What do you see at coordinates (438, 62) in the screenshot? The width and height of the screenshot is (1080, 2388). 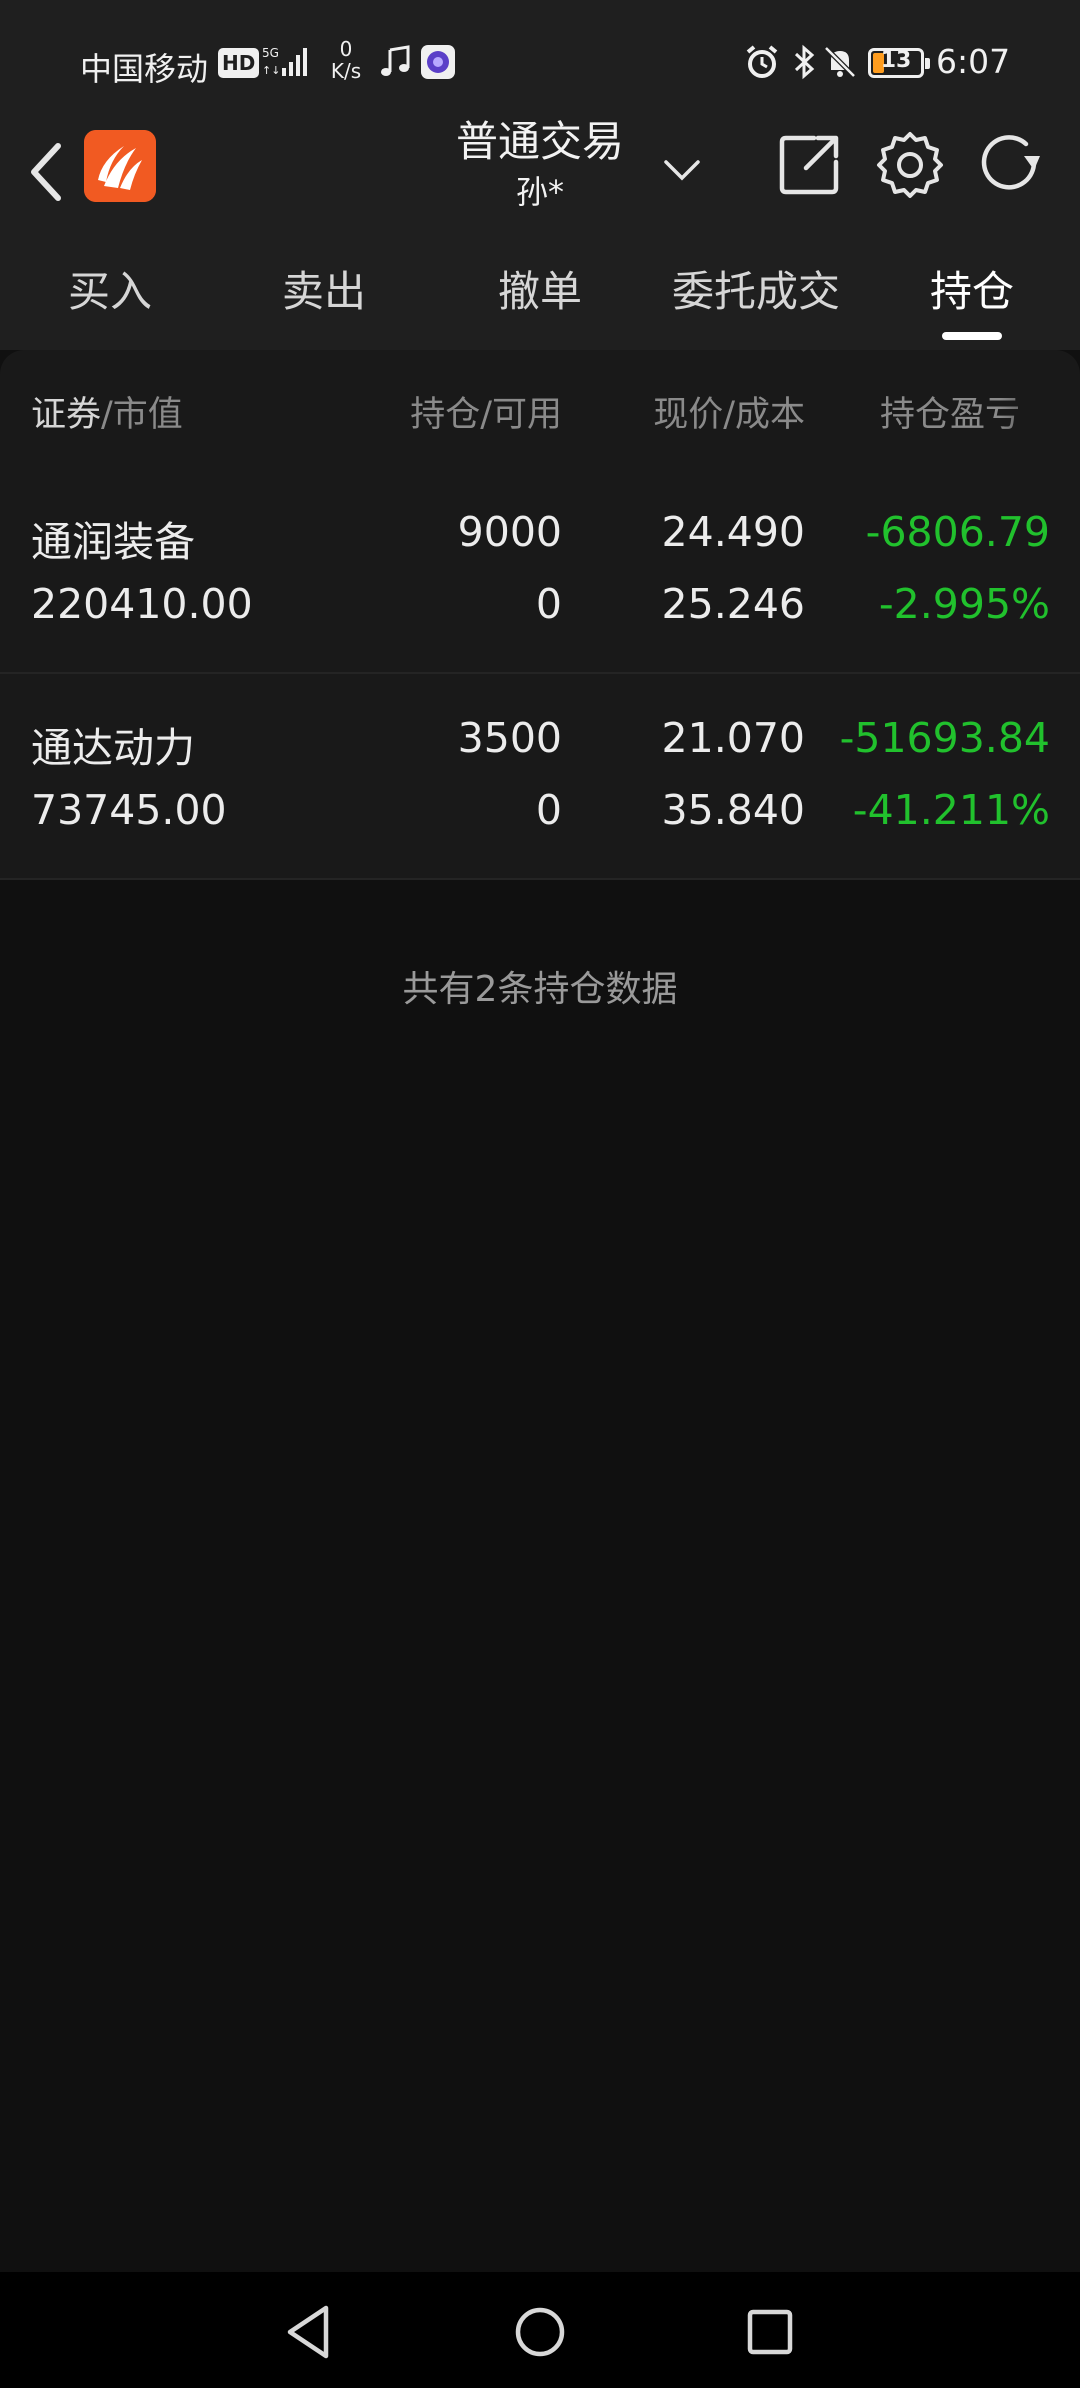 I see `app-icon` at bounding box center [438, 62].